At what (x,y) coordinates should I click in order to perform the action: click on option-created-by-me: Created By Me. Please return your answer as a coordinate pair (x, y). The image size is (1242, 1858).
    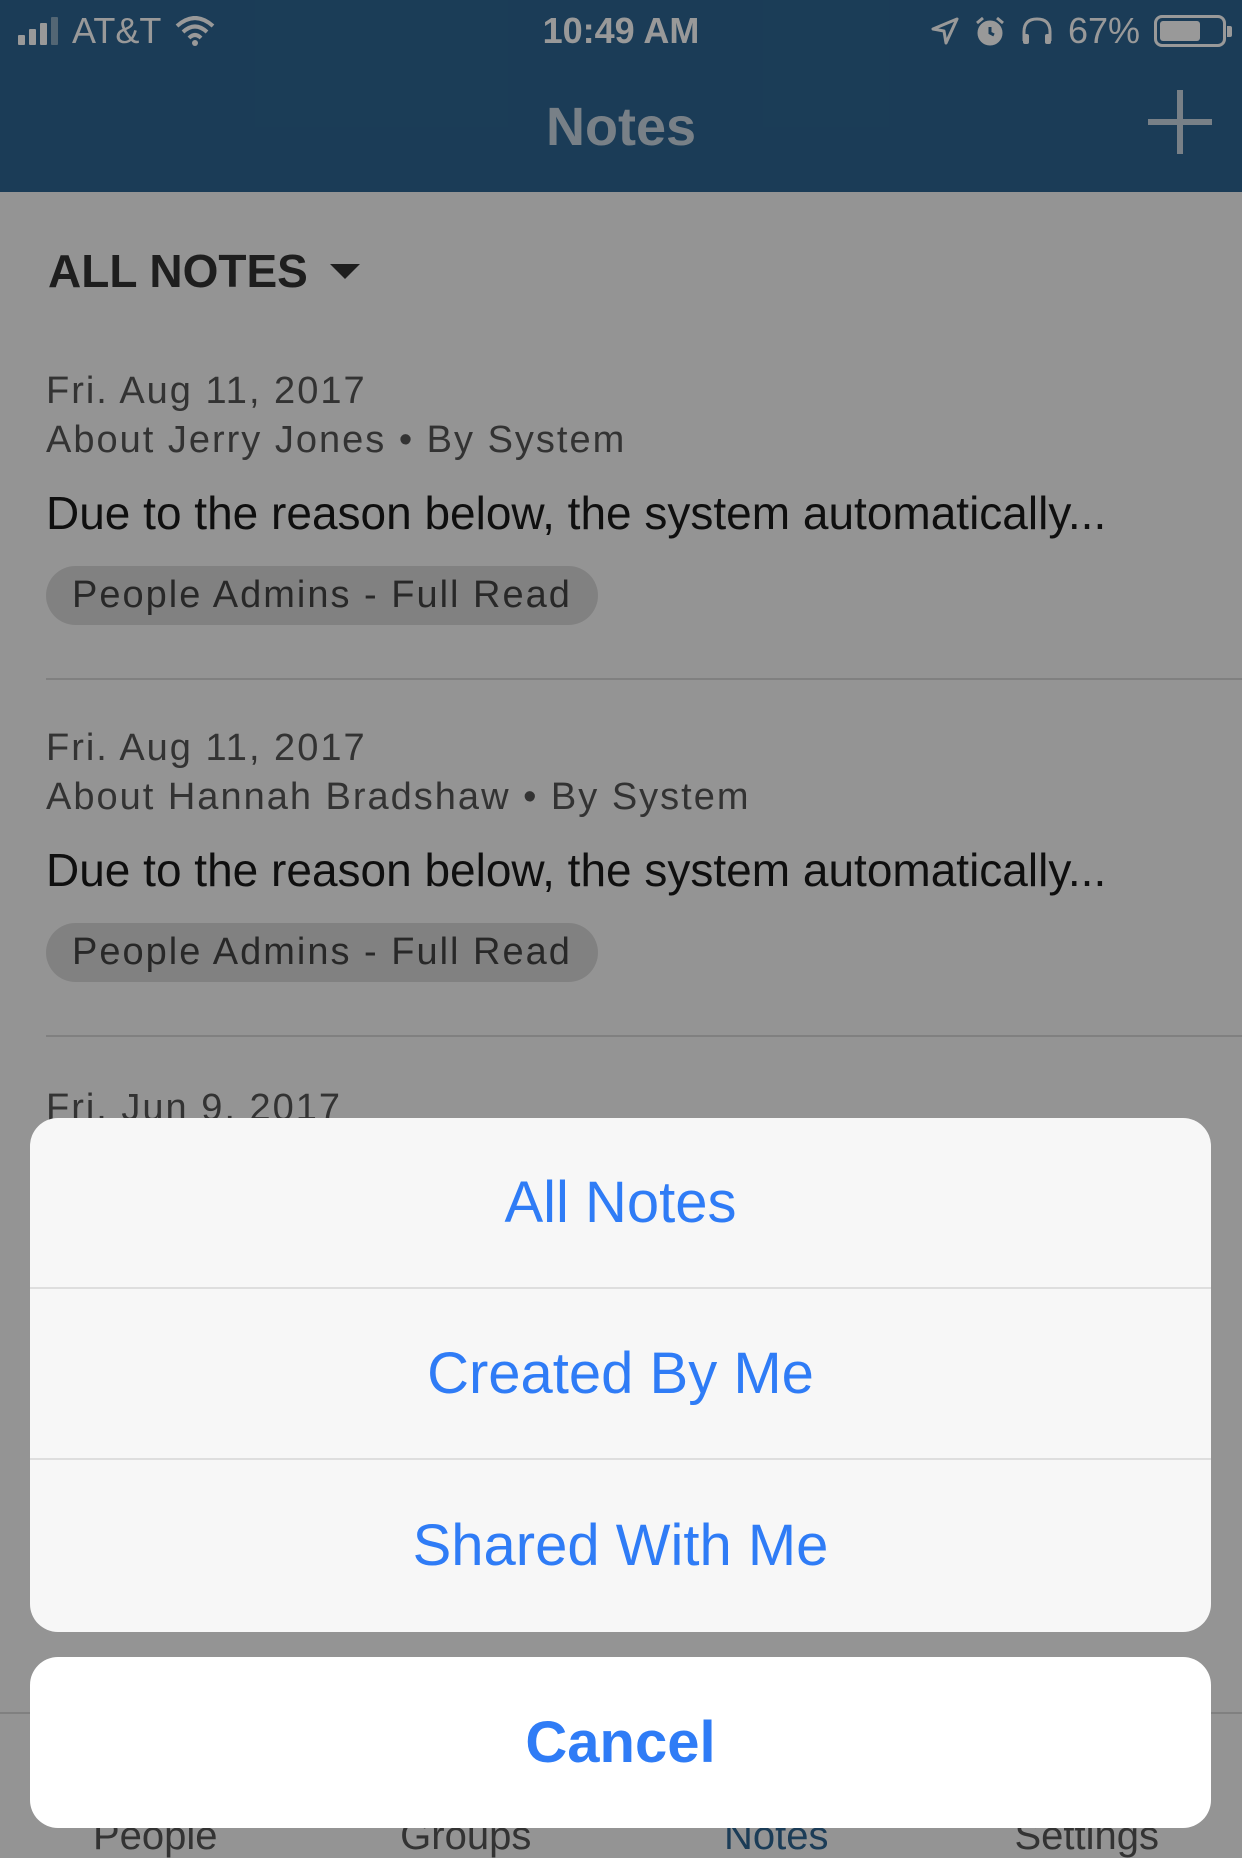
    Looking at the image, I should click on (620, 1374).